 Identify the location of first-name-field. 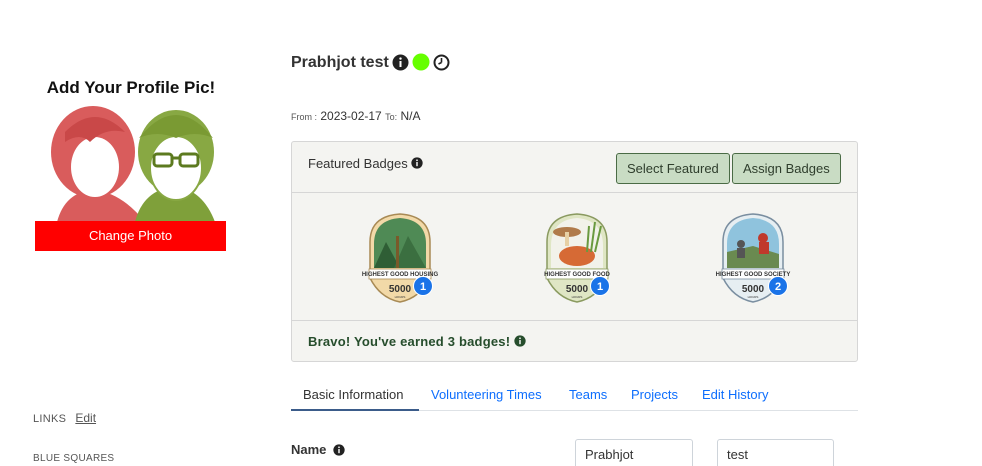
(634, 452).